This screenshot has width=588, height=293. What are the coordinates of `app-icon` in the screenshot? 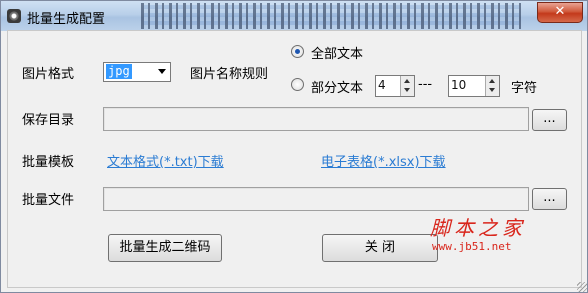 It's located at (14, 16).